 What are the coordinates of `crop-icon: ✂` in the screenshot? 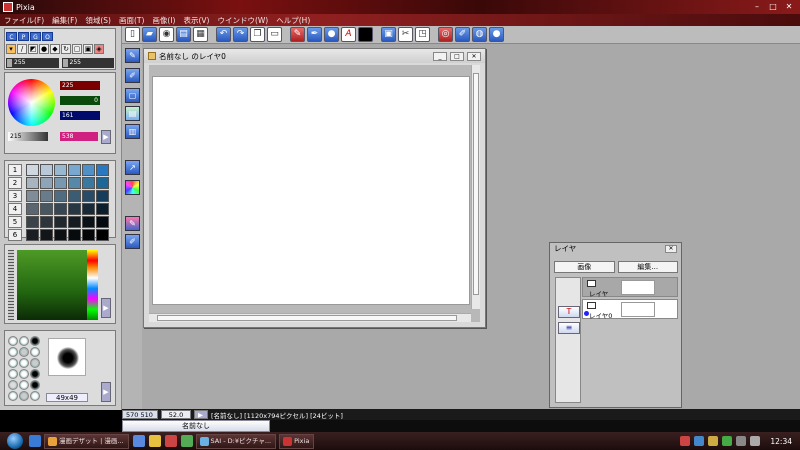 It's located at (405, 34).